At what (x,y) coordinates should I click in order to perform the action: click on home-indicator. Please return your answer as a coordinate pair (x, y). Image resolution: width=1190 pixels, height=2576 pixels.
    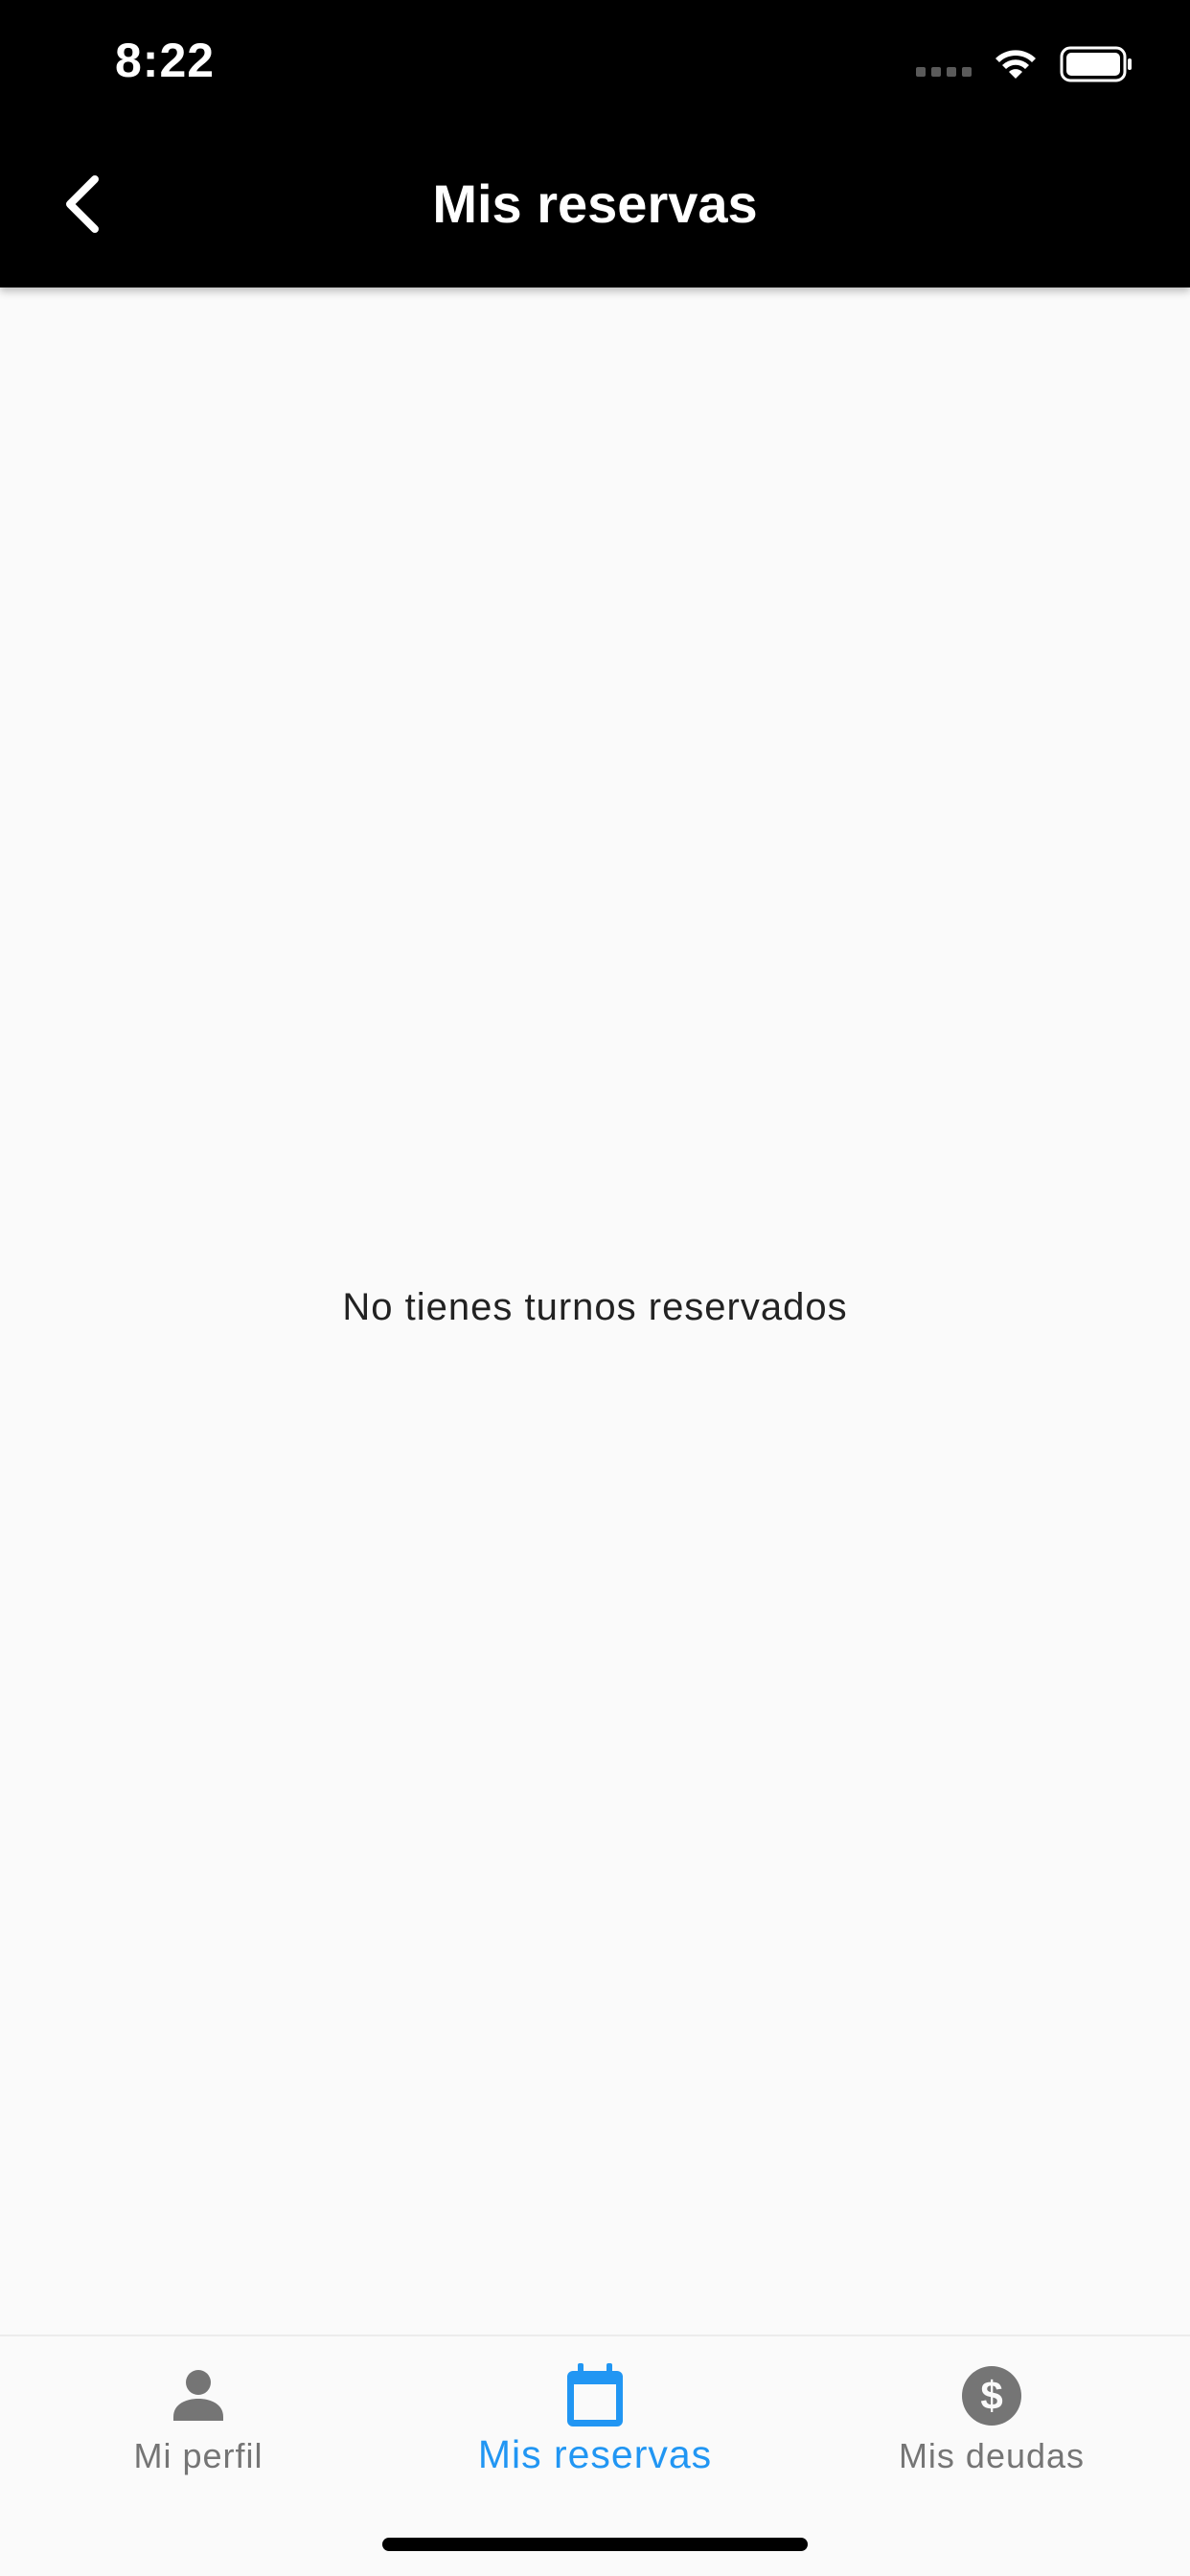
    Looking at the image, I should click on (595, 2544).